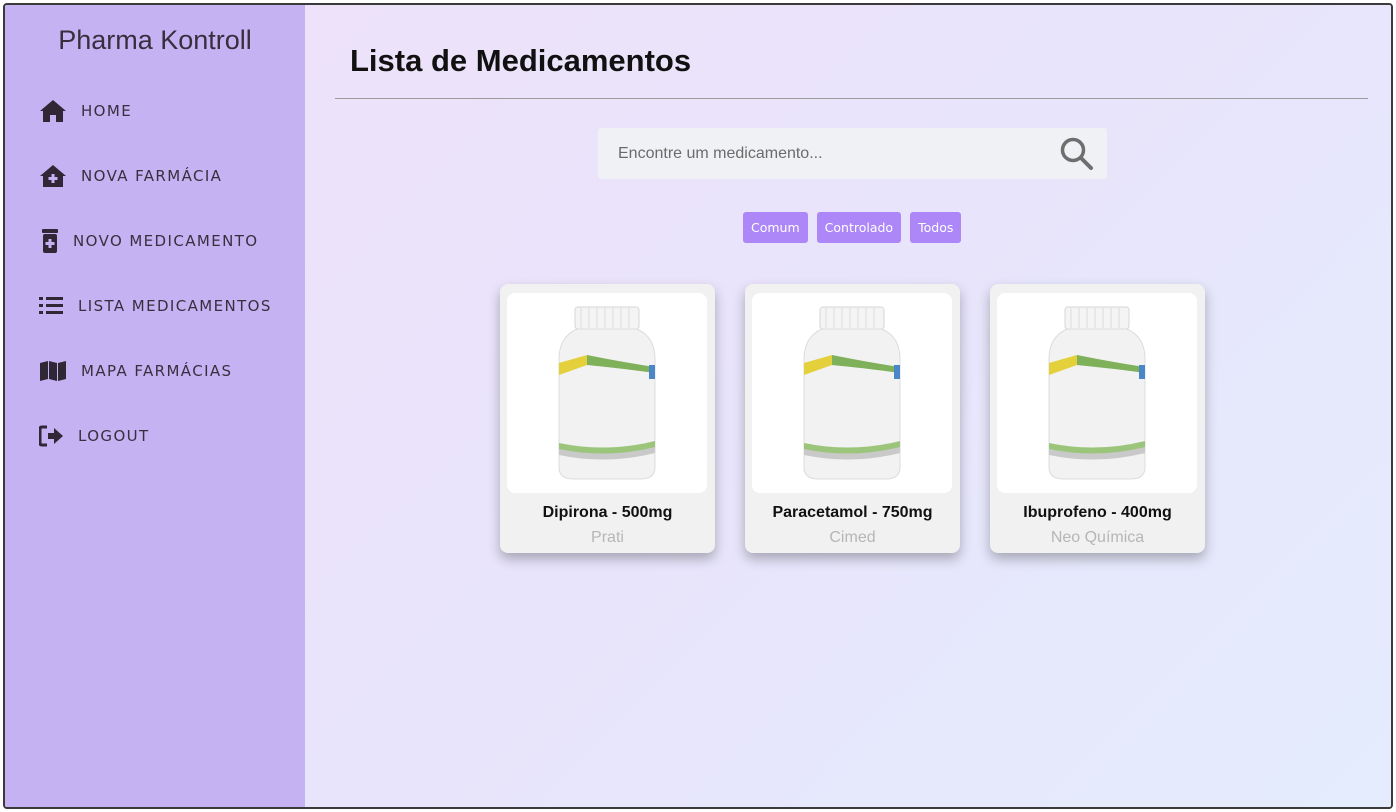 Image resolution: width=1396 pixels, height=812 pixels. Describe the element at coordinates (50, 241) in the screenshot. I see `medicine-bottle-icon` at that location.